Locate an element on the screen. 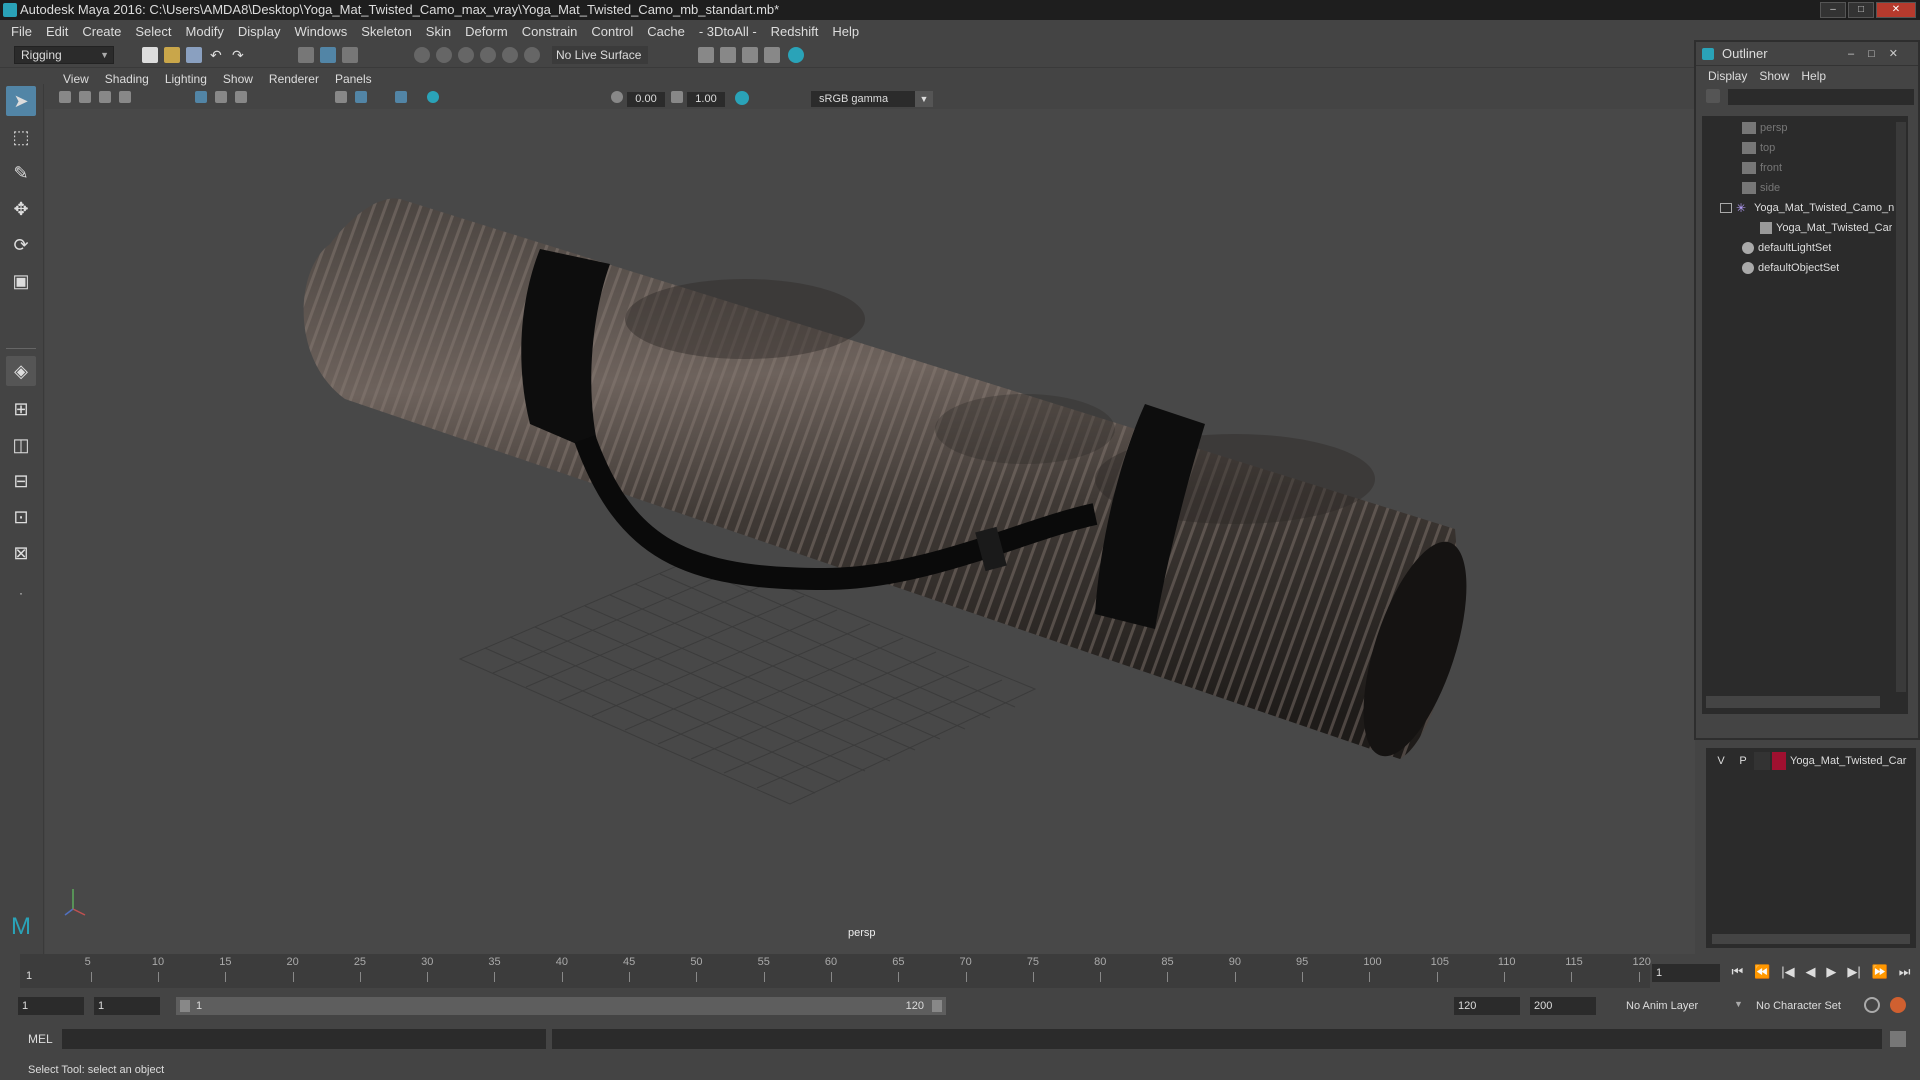 The height and width of the screenshot is (1080, 1920). play-forwards-icon: ▶ is located at coordinates (1831, 973).